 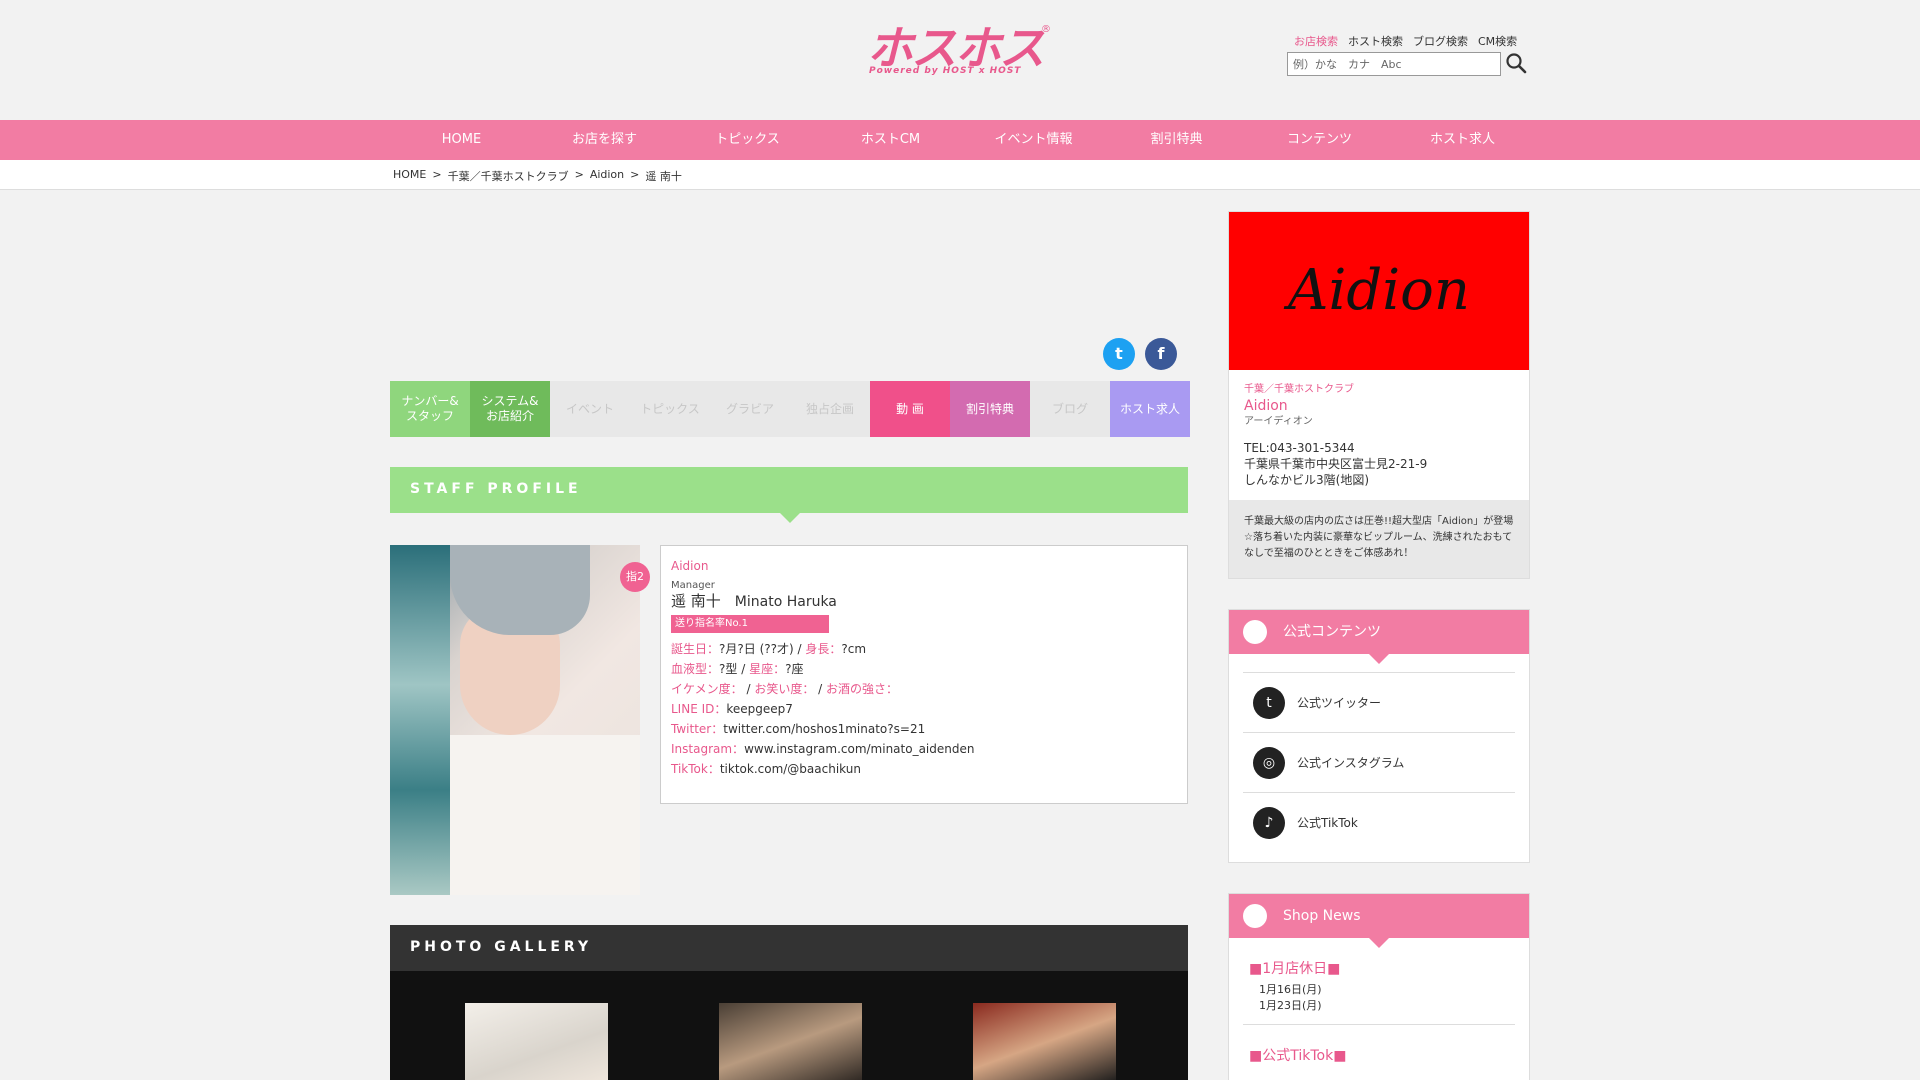 What do you see at coordinates (1140, 354) in the screenshot?
I see `social-share: t f` at bounding box center [1140, 354].